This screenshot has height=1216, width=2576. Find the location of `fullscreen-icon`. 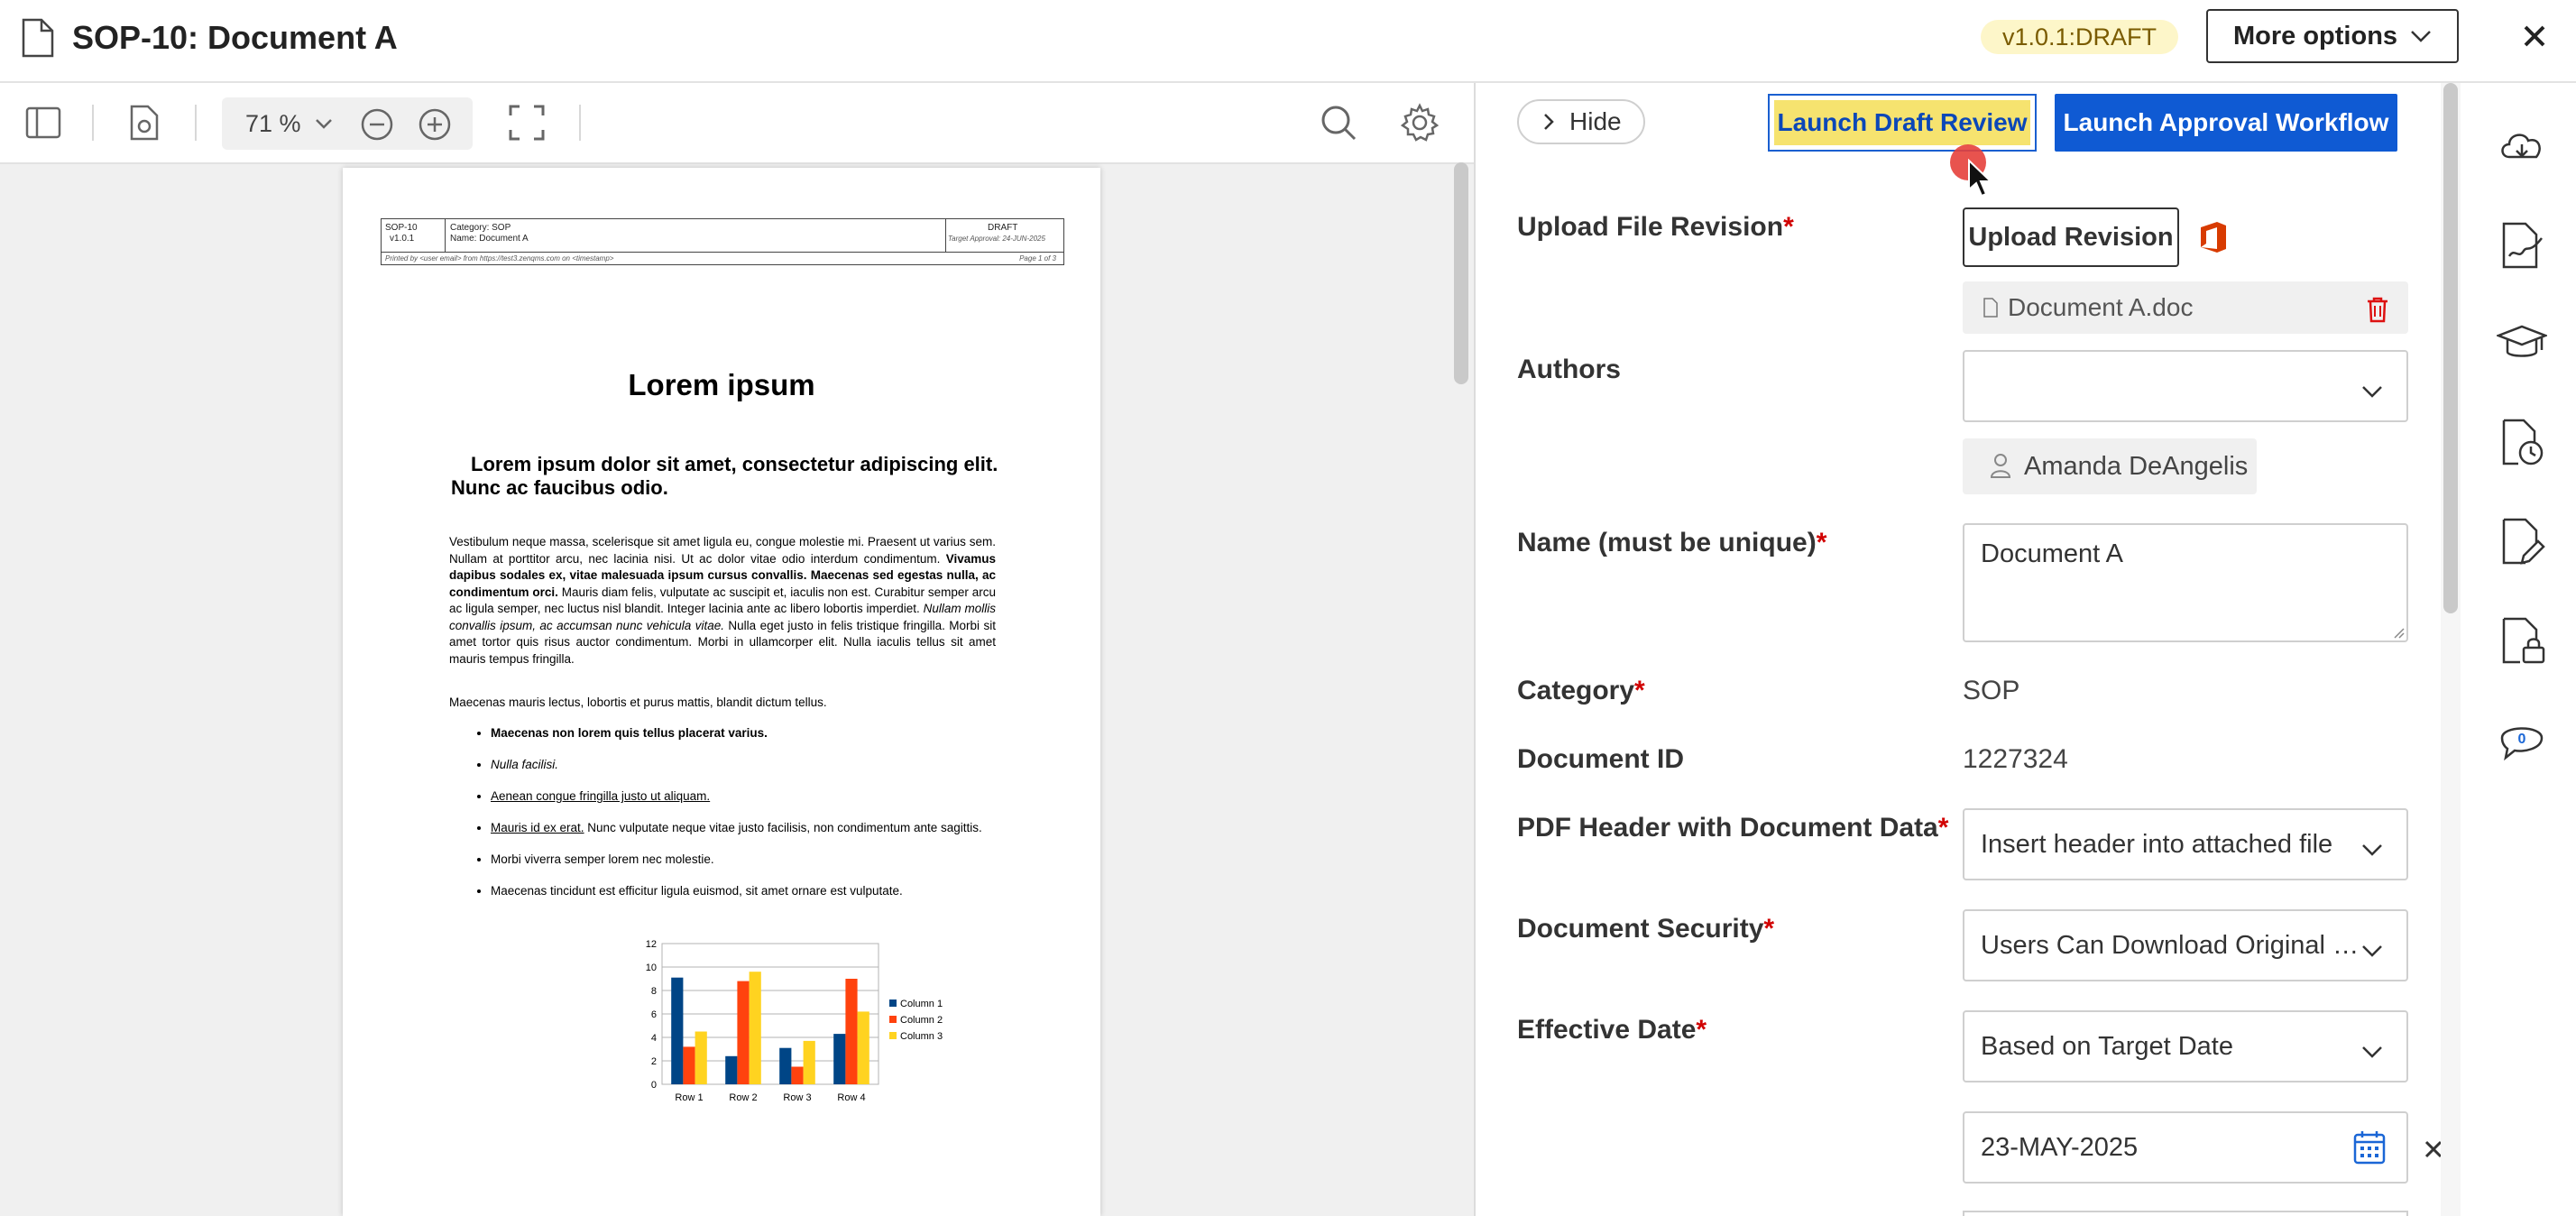

fullscreen-icon is located at coordinates (527, 123).